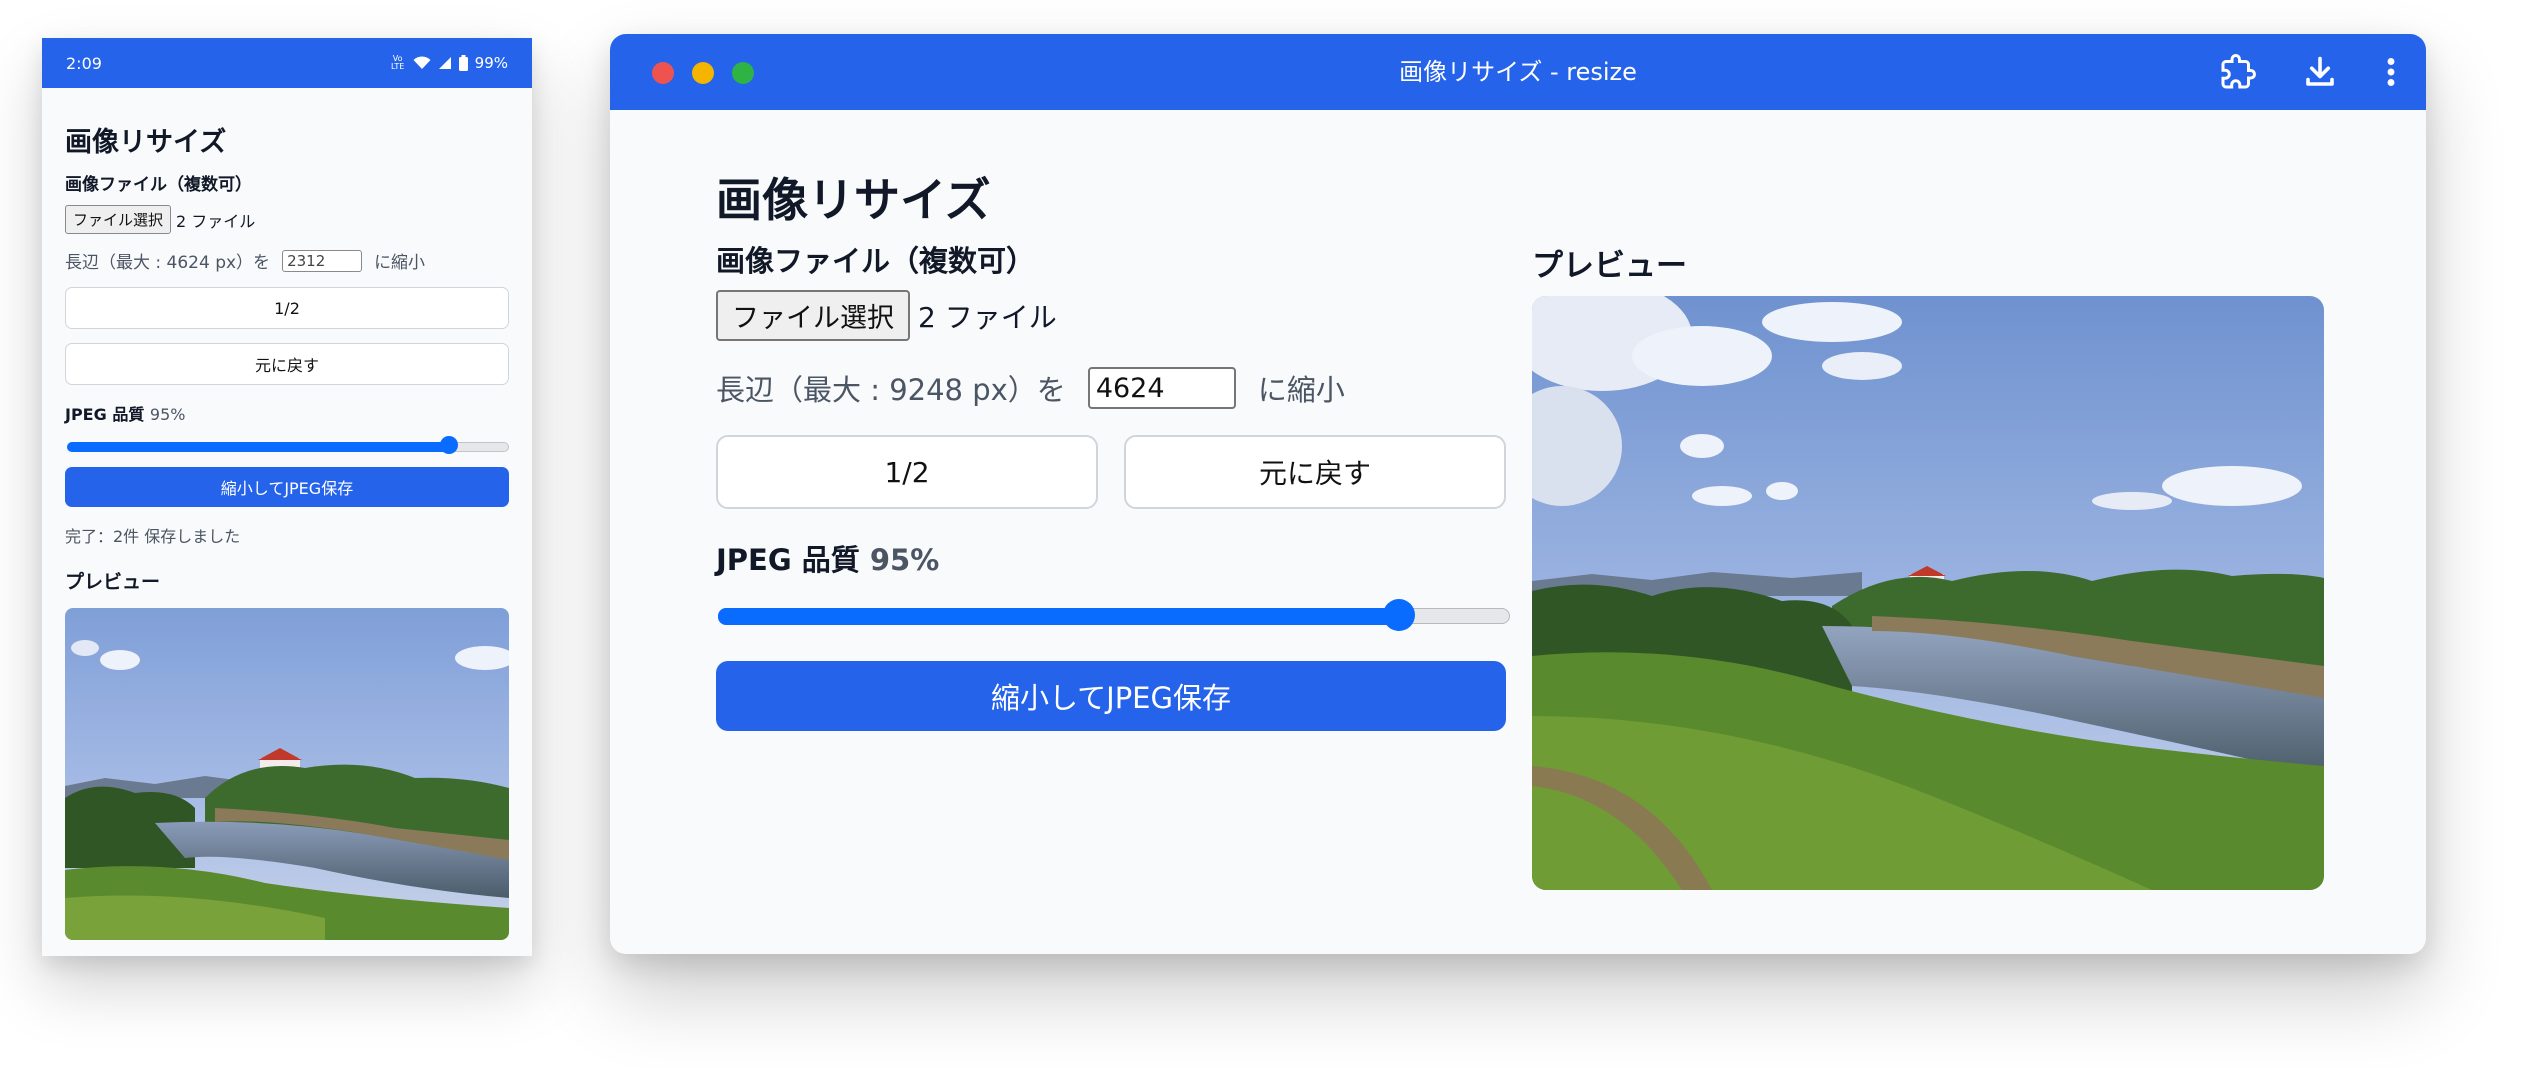 This screenshot has height=1068, width=2524. What do you see at coordinates (84, 63) in the screenshot?
I see `status-time: 2:09` at bounding box center [84, 63].